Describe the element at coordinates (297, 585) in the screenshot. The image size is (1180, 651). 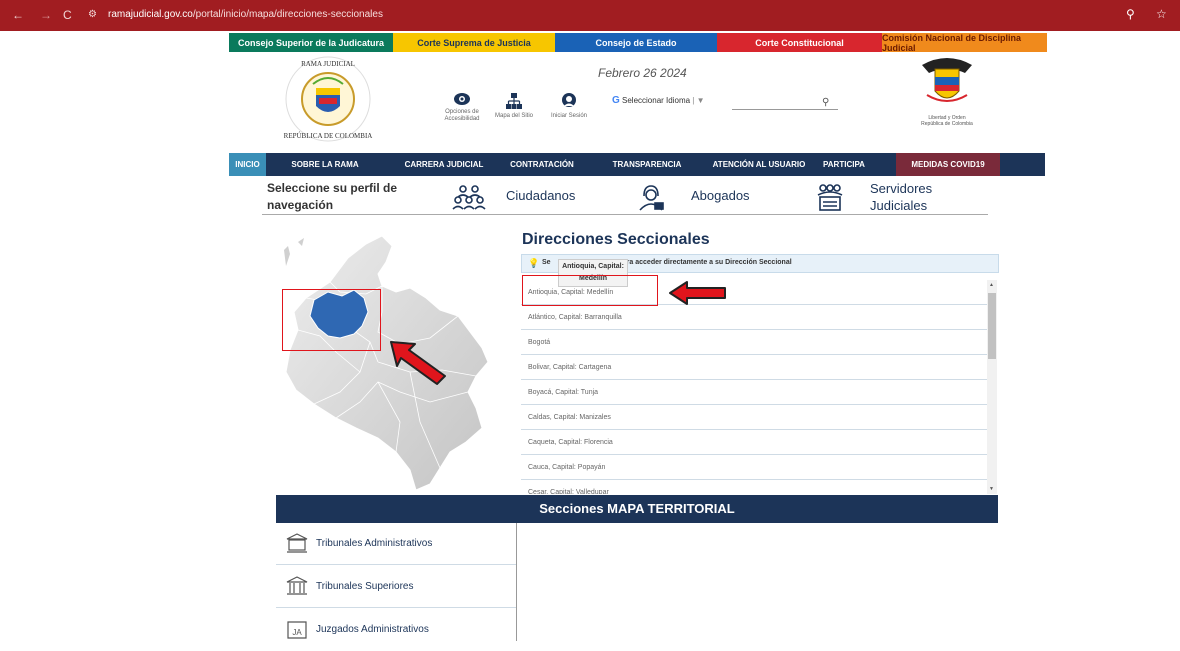
I see `courthouse-icon` at that location.